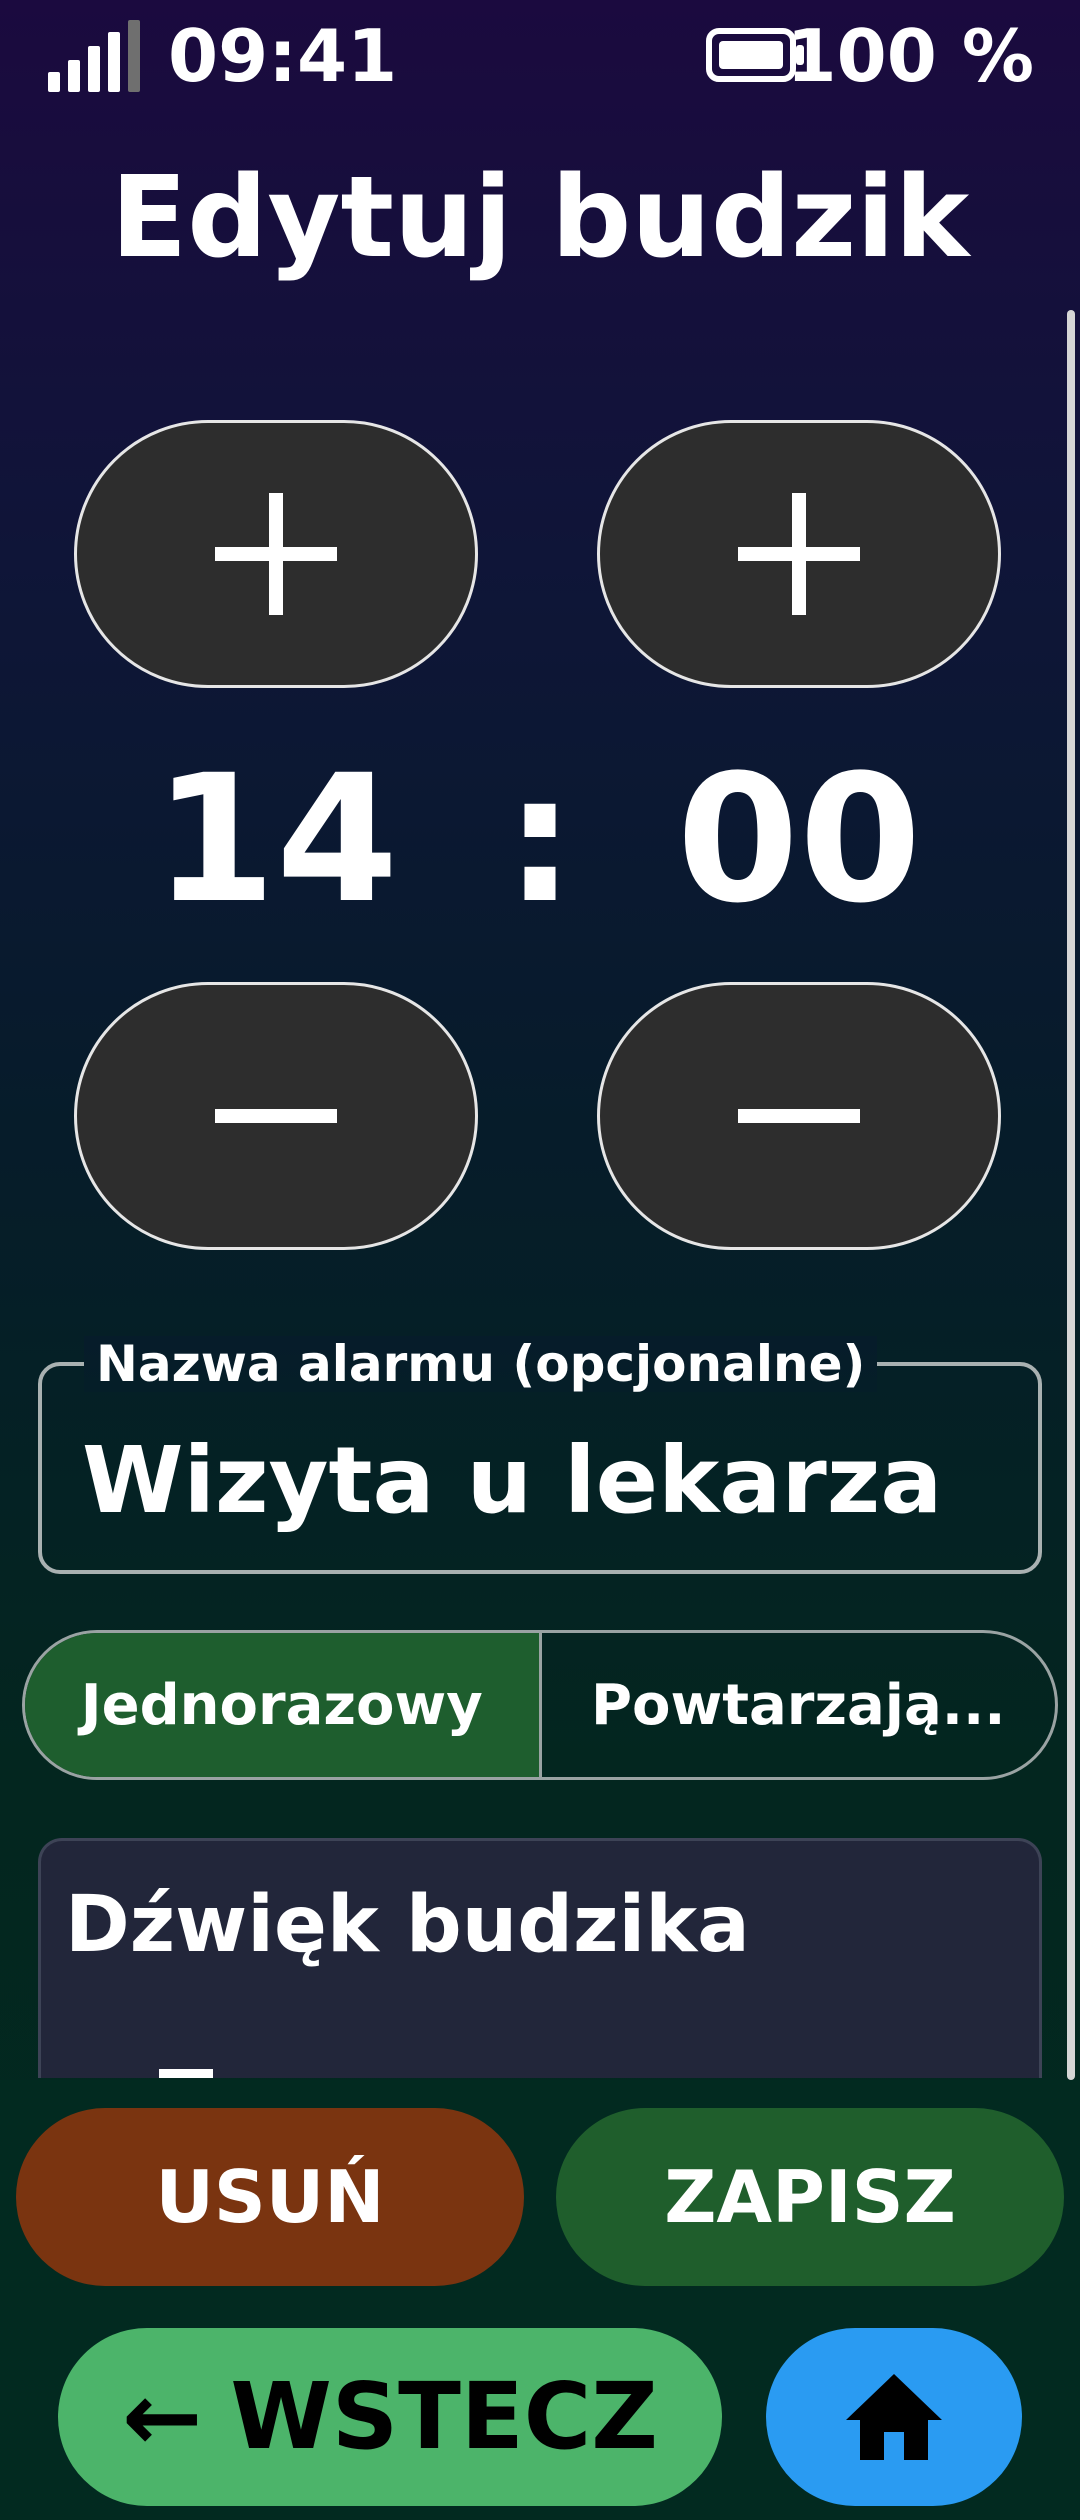 The image size is (1080, 2520). Describe the element at coordinates (94, 56) in the screenshot. I see `signal-icon` at that location.